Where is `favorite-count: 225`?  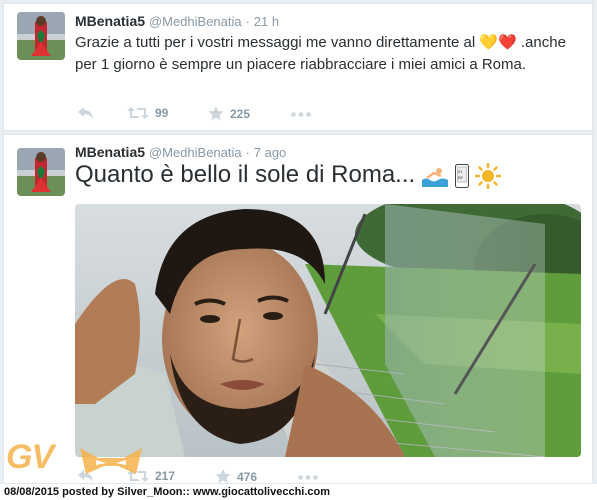 favorite-count: 225 is located at coordinates (240, 113).